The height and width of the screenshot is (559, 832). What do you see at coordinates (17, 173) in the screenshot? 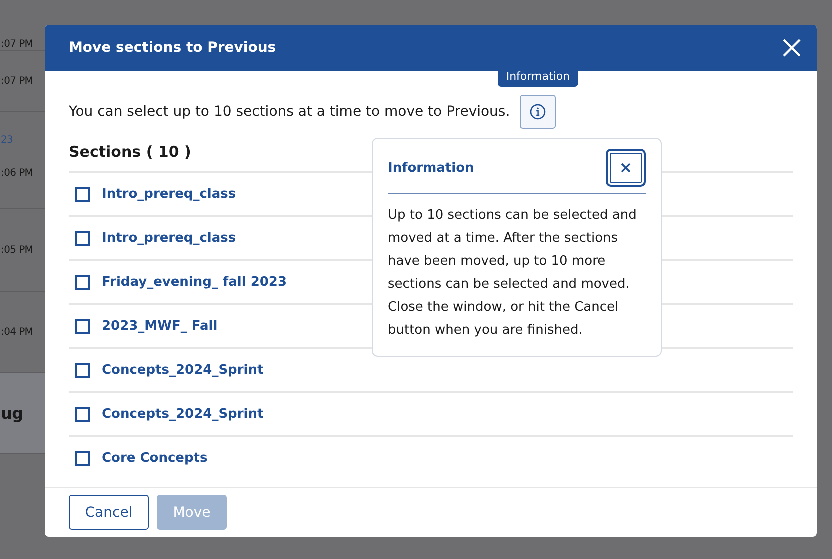
I see `background-text: :06 PM` at bounding box center [17, 173].